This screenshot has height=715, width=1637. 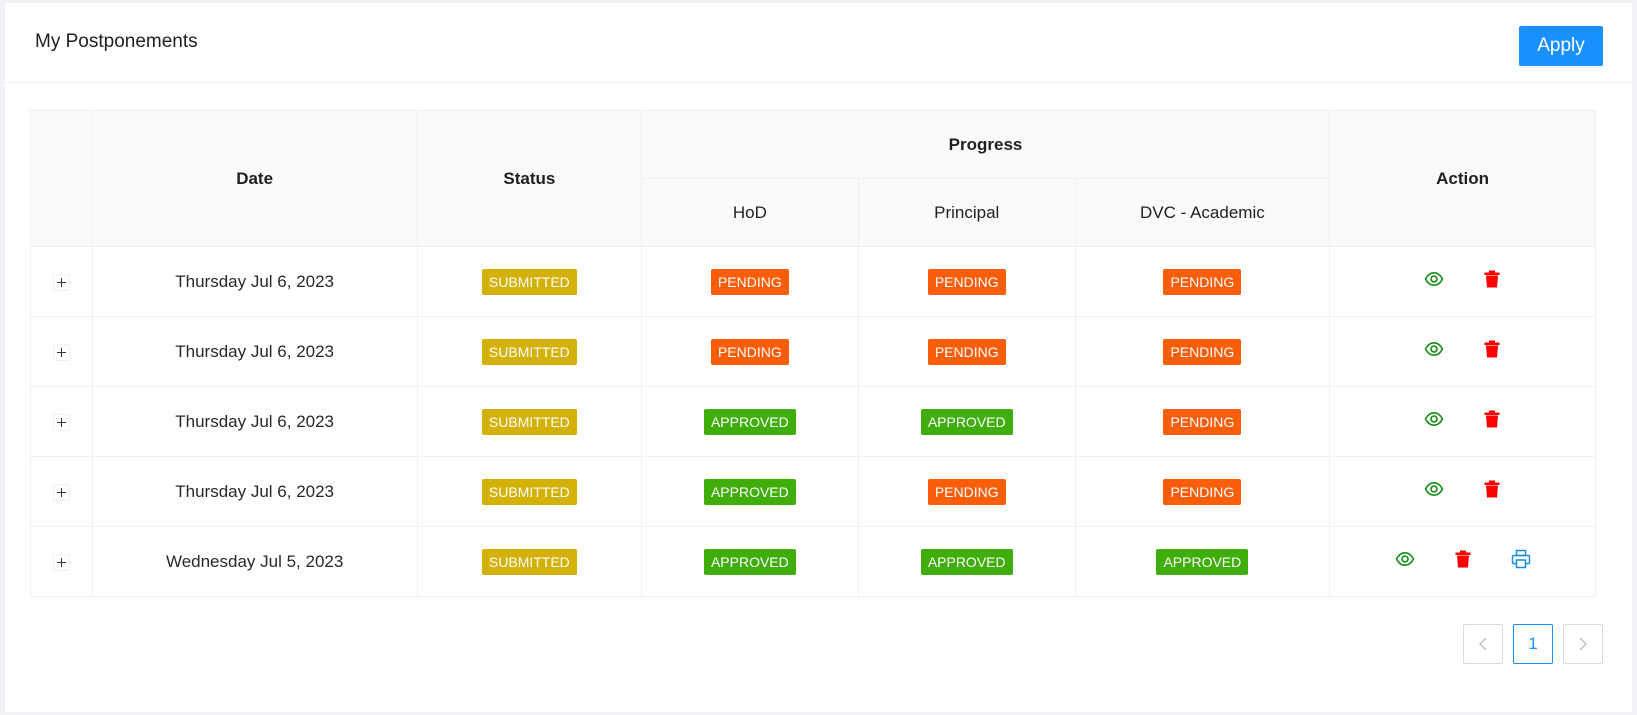 I want to click on dvc-status-badge: APPROVED, so click(x=1202, y=561).